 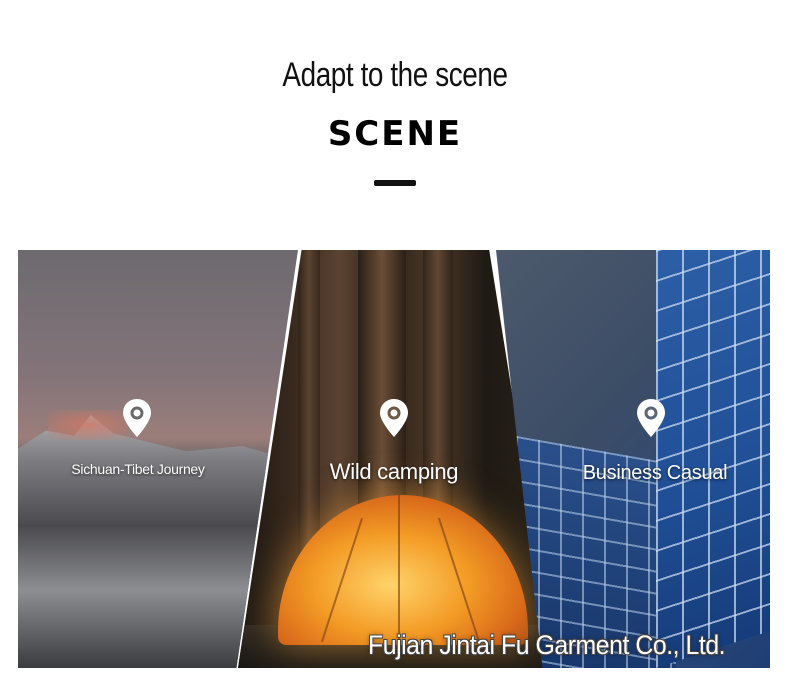 What do you see at coordinates (713, 459) in the screenshot?
I see `glass-building-tower` at bounding box center [713, 459].